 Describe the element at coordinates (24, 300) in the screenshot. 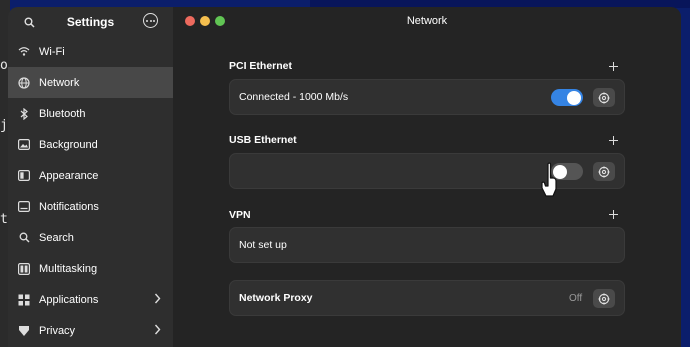

I see `applications-icon` at that location.